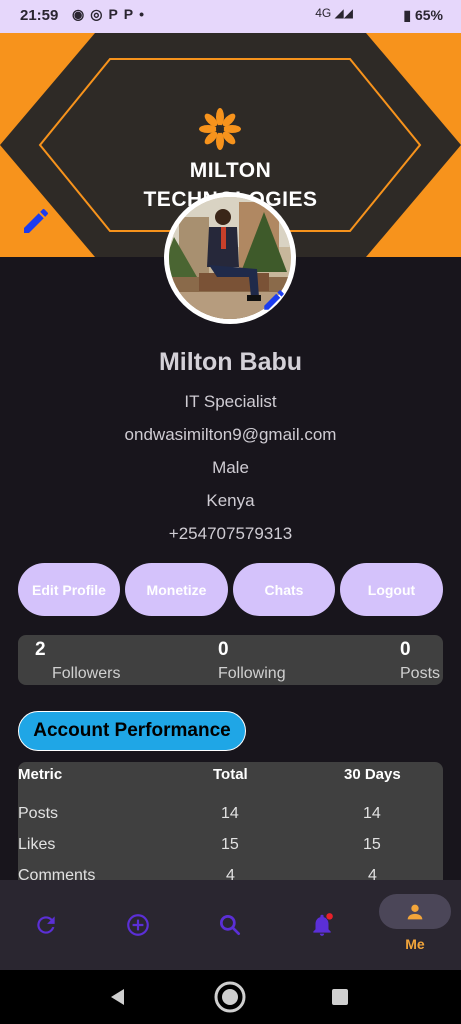  Describe the element at coordinates (230, 844) in the screenshot. I see `row-likes-total: 15` at that location.